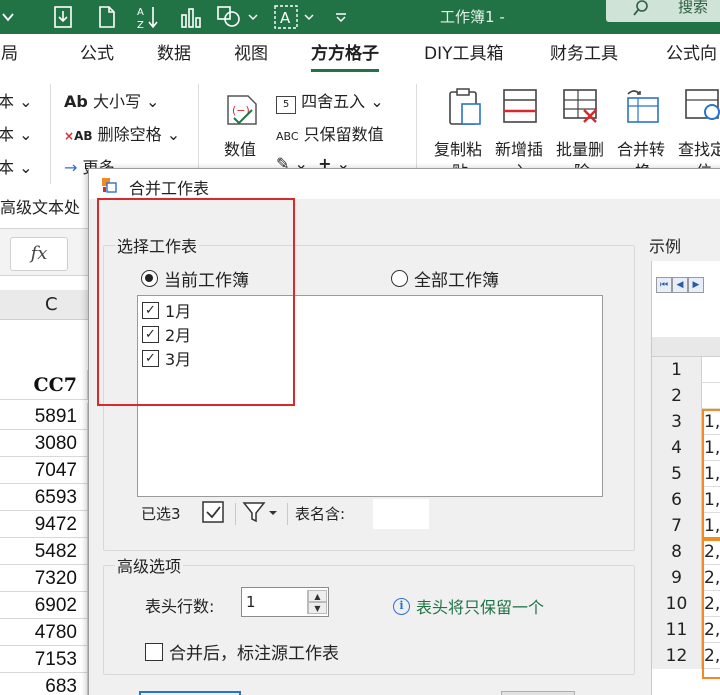 The image size is (720, 695). Describe the element at coordinates (196, 302) in the screenshot. I see `highlight-box` at that location.